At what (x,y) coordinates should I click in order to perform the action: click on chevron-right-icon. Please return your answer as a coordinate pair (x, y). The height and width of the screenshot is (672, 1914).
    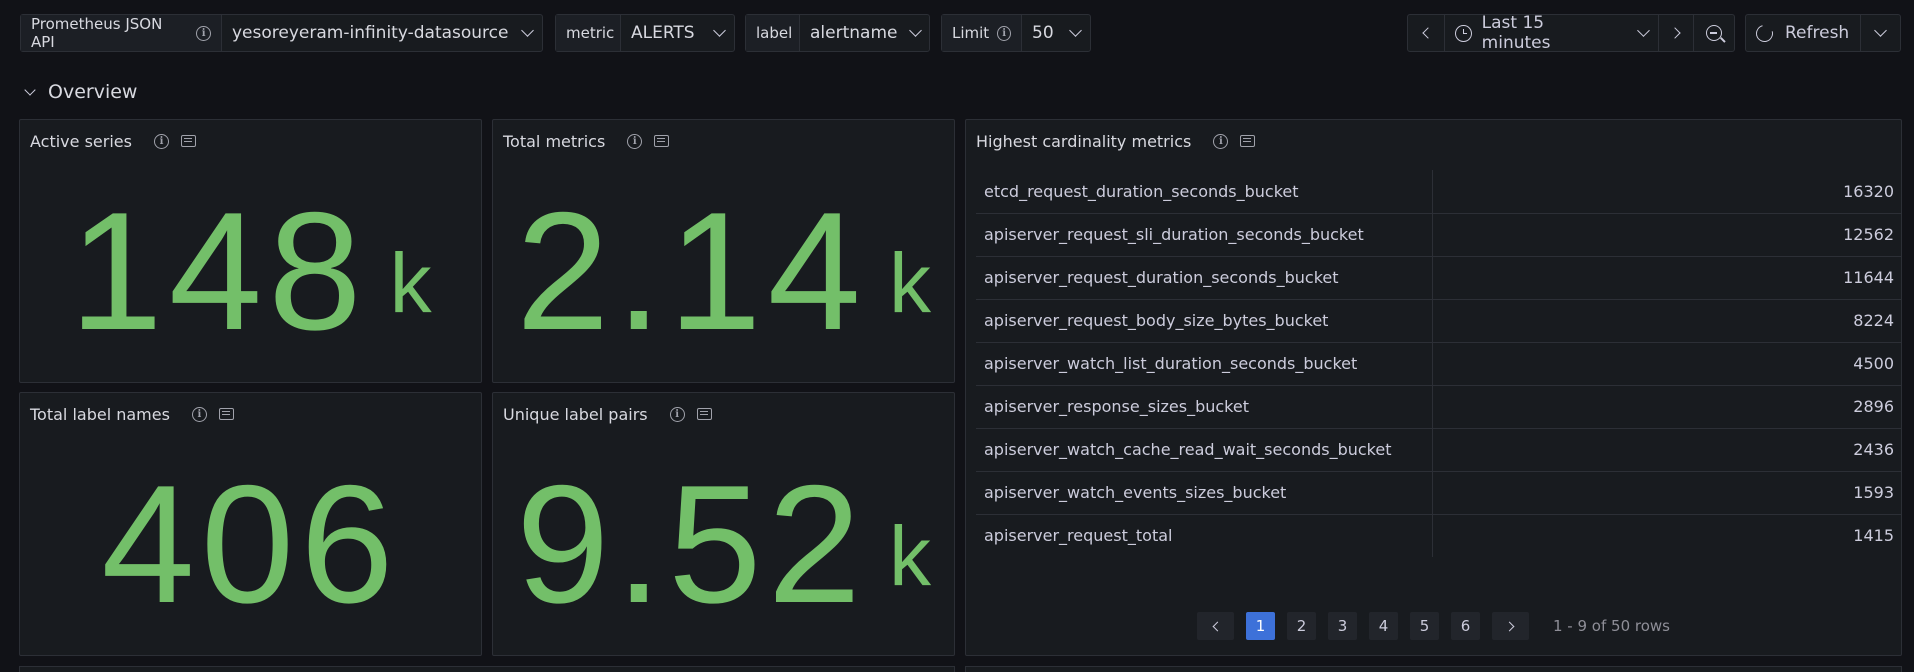
    Looking at the image, I should click on (1509, 626).